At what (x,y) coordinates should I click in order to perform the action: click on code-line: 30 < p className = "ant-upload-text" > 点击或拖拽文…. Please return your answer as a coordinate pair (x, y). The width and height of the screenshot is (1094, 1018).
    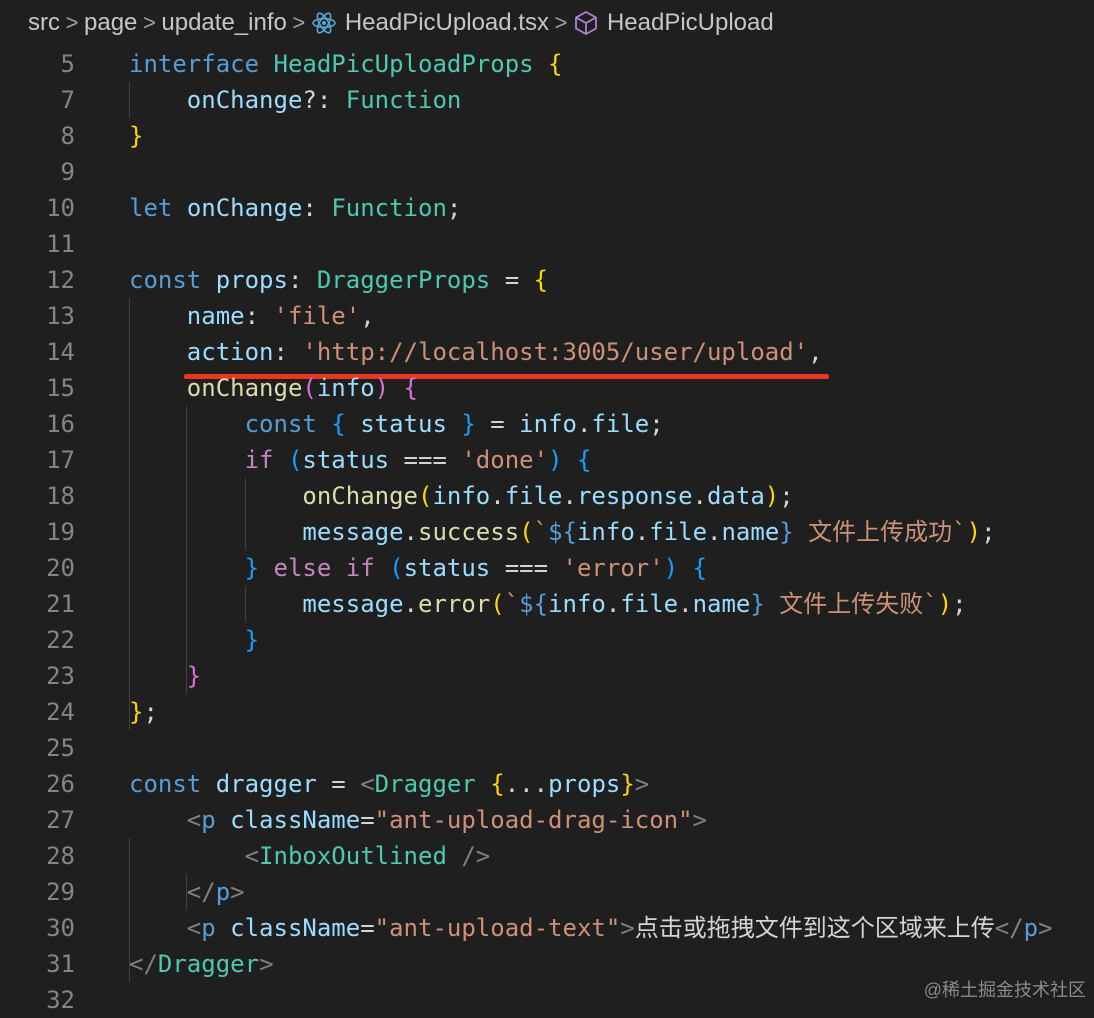
    Looking at the image, I should click on (547, 928).